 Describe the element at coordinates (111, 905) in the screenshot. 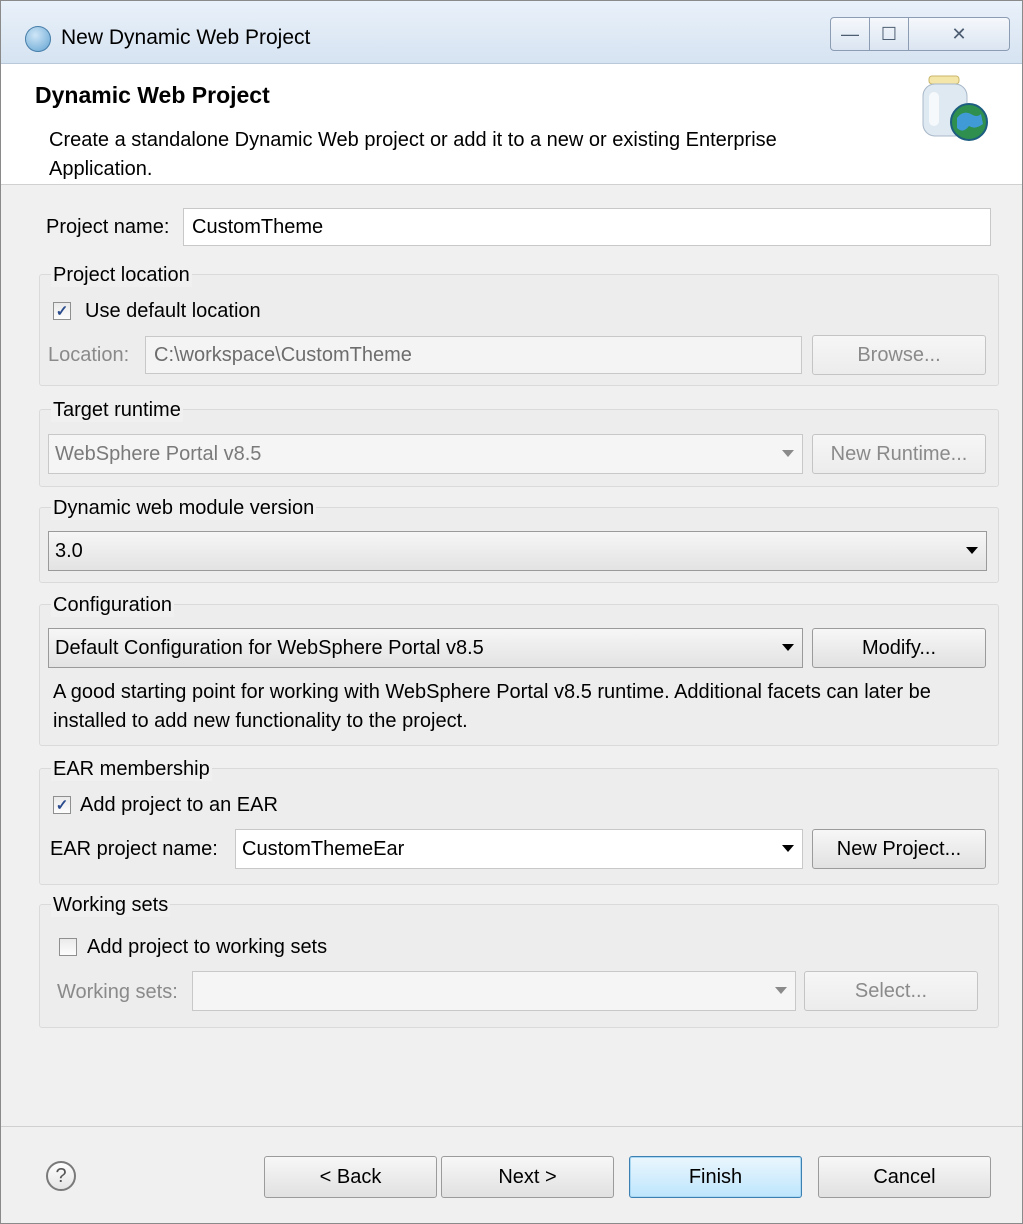

I see `working-sets-title: Working sets` at that location.